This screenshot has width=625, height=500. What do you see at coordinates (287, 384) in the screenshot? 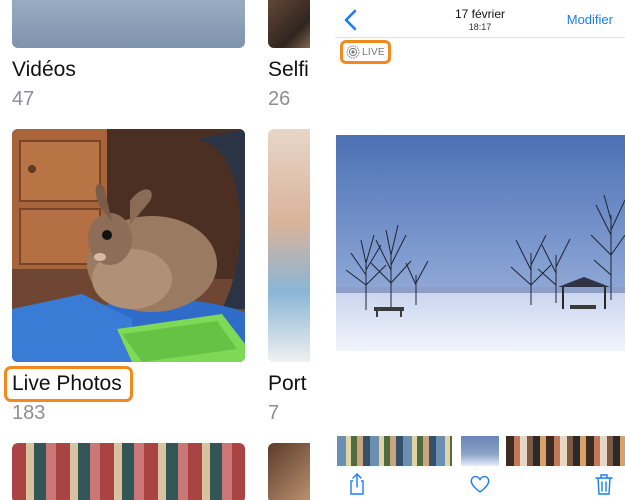
I see `album-title-portrait: Port` at bounding box center [287, 384].